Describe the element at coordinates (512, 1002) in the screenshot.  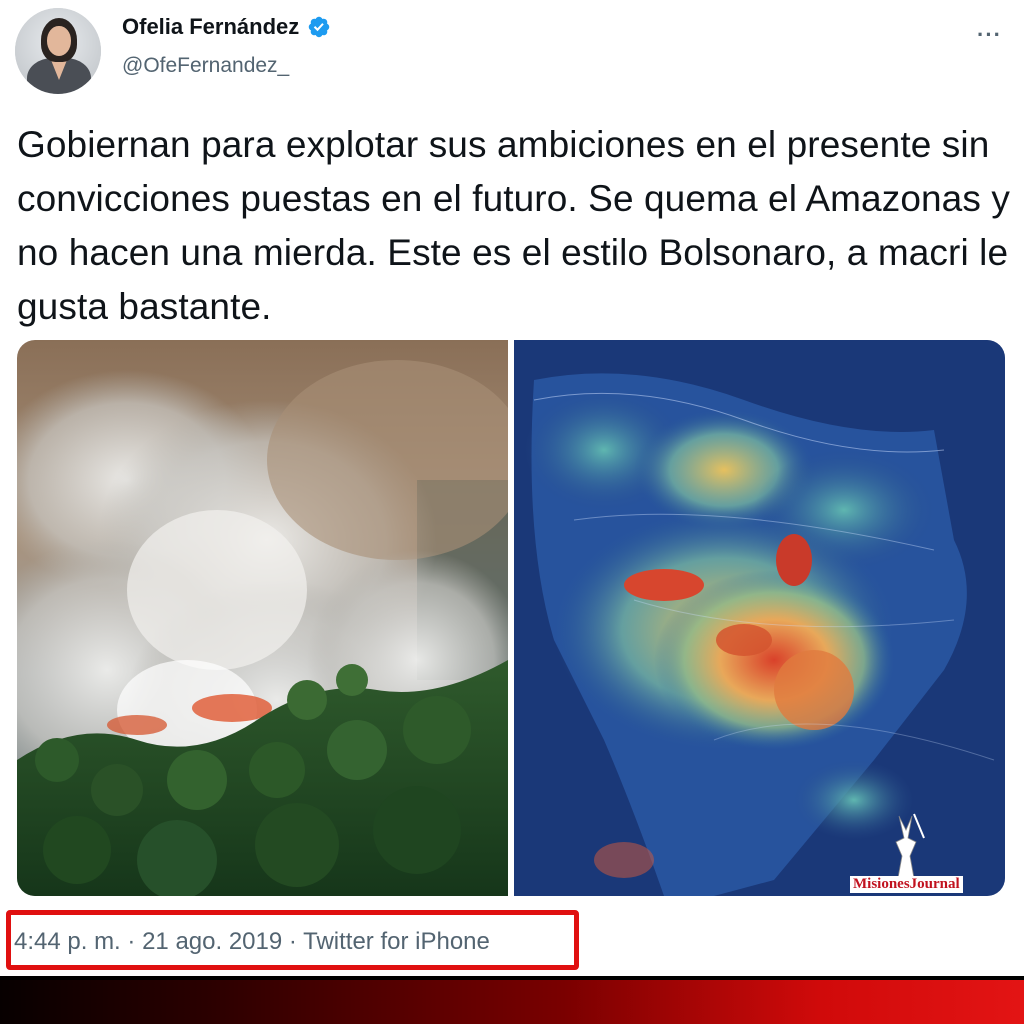
I see `bottom-band` at that location.